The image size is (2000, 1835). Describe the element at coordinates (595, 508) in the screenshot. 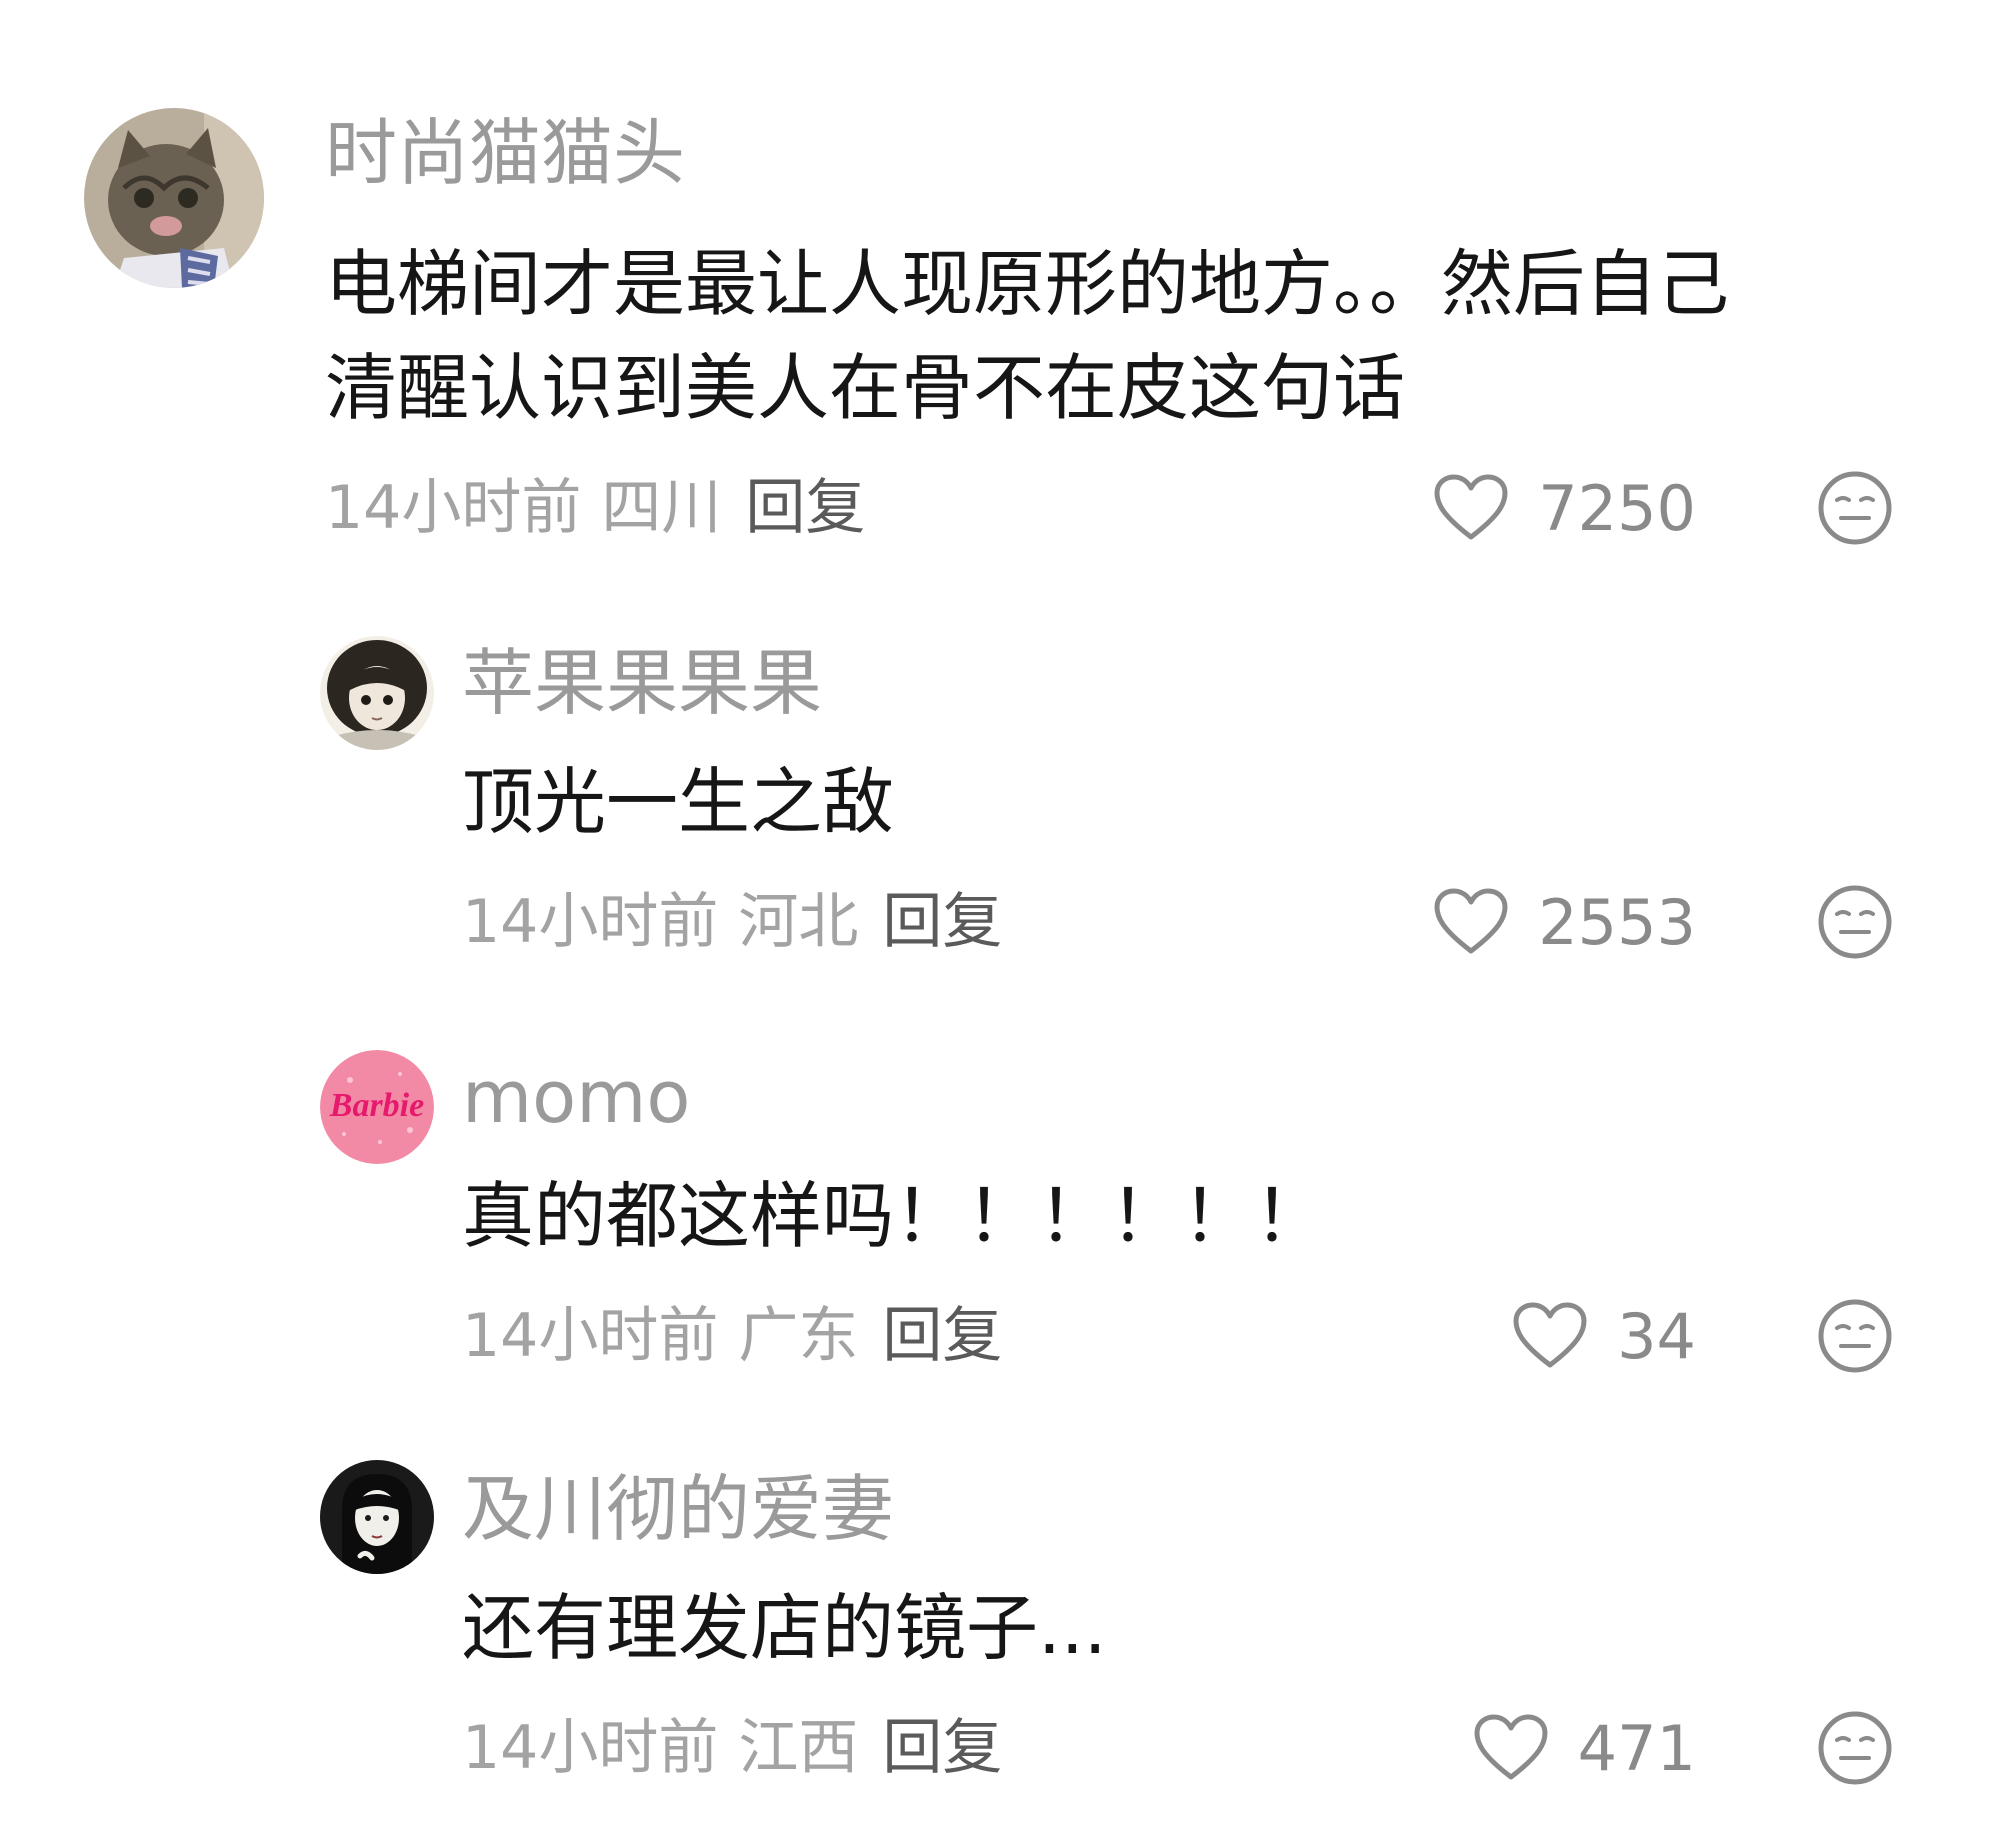

I see `comment-meta: 14小时前 四川 回复` at that location.